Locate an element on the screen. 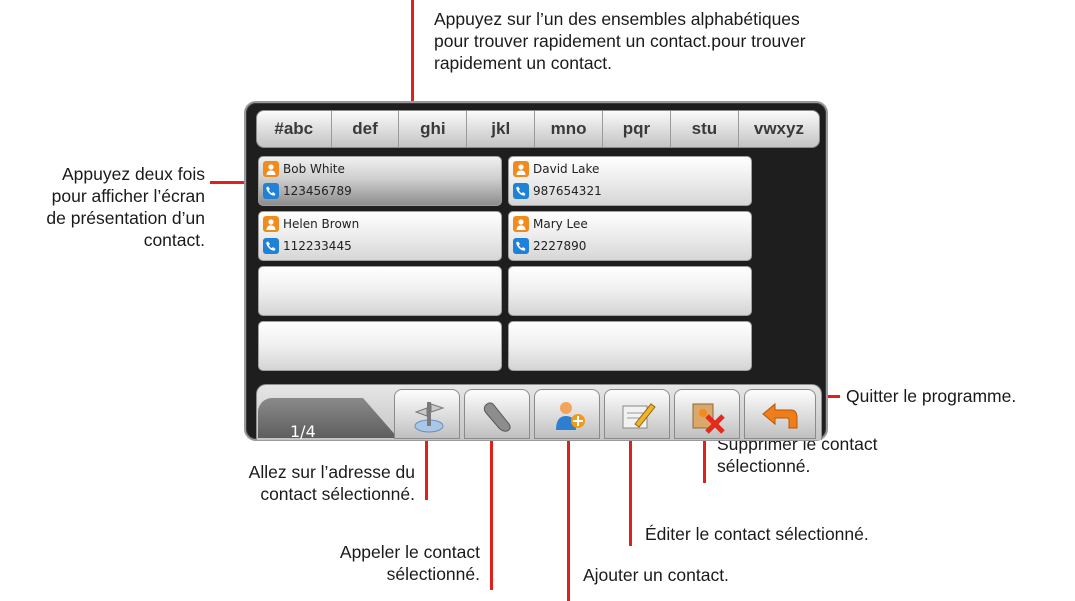 The width and height of the screenshot is (1075, 601). alpha-tab-pqr: pqr is located at coordinates (637, 129).